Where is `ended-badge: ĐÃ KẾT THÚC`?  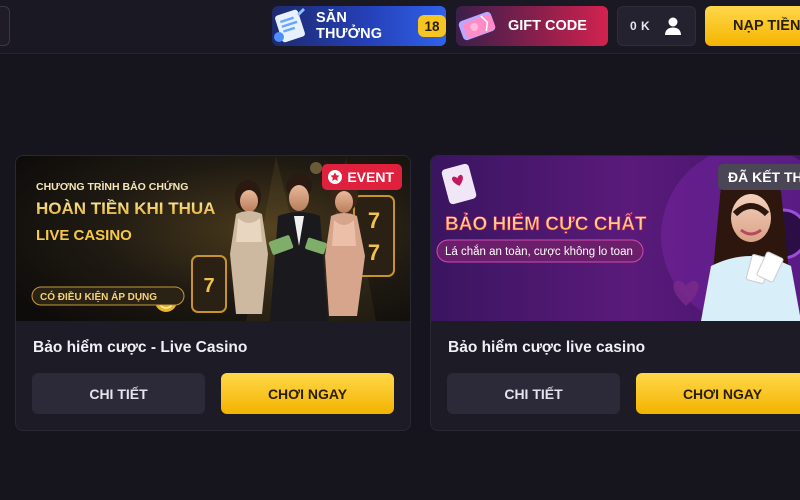 ended-badge: ĐÃ KẾT THÚC is located at coordinates (759, 177).